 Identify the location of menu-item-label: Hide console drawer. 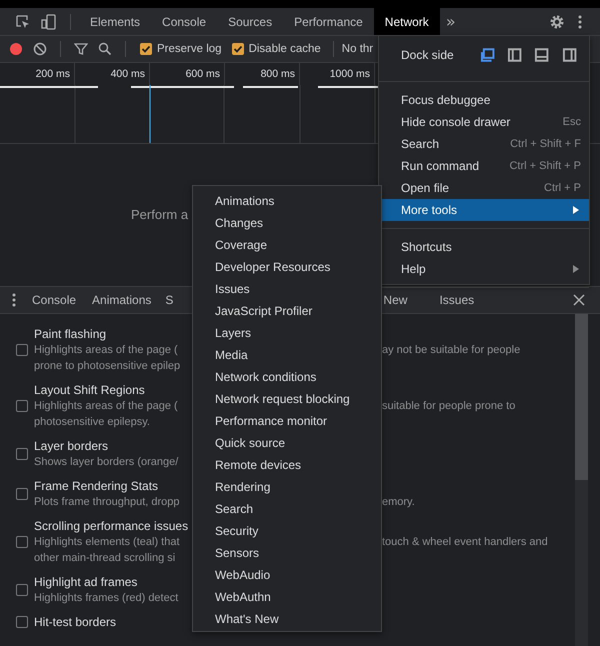
(482, 122).